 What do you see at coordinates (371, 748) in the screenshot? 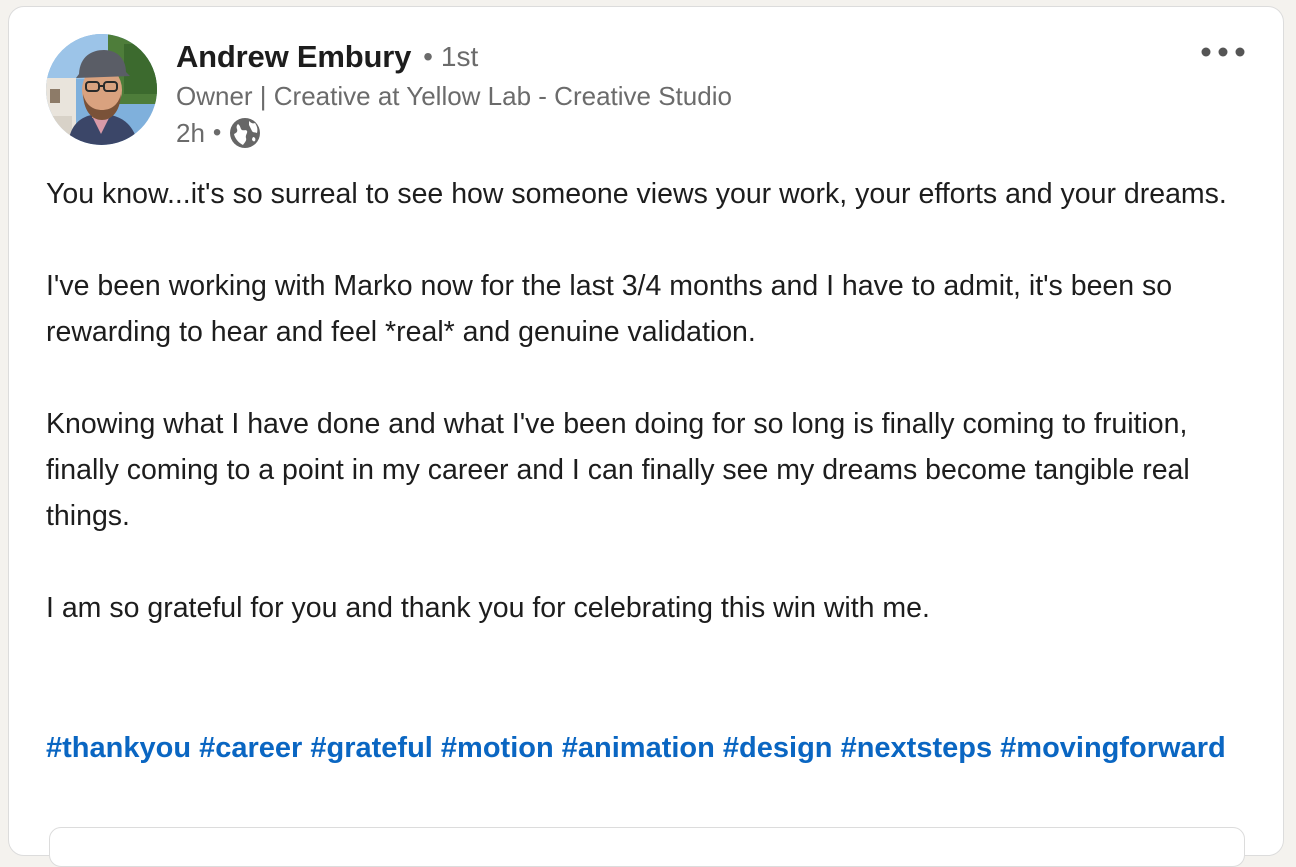
I see `hashtag-link: #grateful` at bounding box center [371, 748].